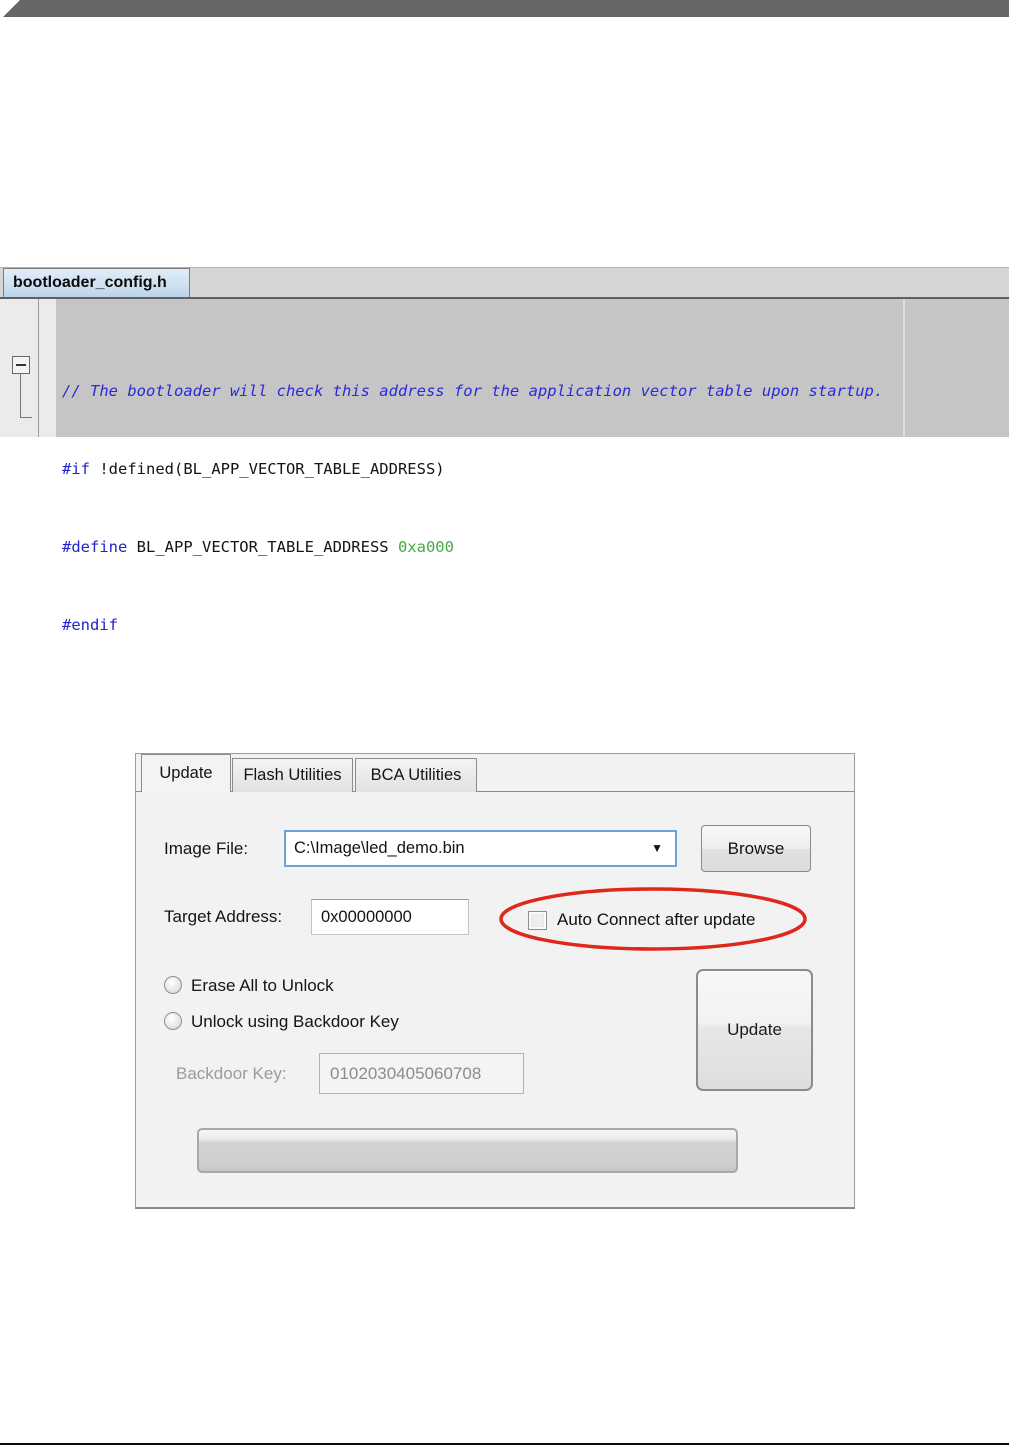 This screenshot has width=1009, height=1449. What do you see at coordinates (95, 547) in the screenshot?
I see `code-directive: #define` at bounding box center [95, 547].